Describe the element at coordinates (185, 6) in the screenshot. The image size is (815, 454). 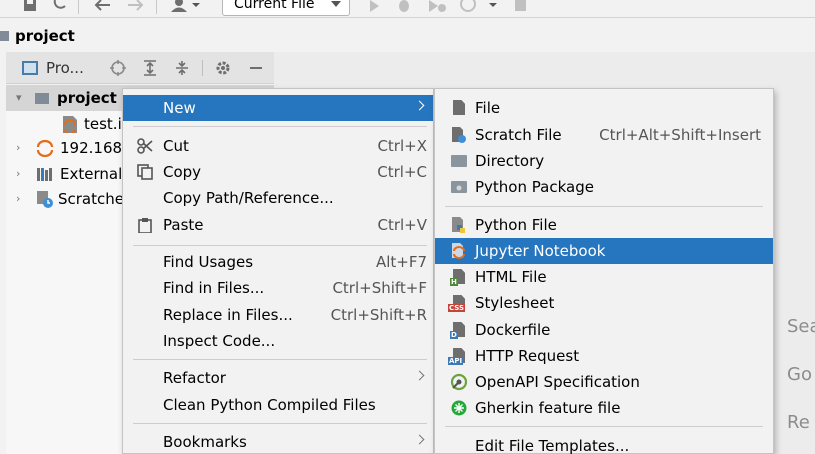
I see `vcs-user-icon` at that location.